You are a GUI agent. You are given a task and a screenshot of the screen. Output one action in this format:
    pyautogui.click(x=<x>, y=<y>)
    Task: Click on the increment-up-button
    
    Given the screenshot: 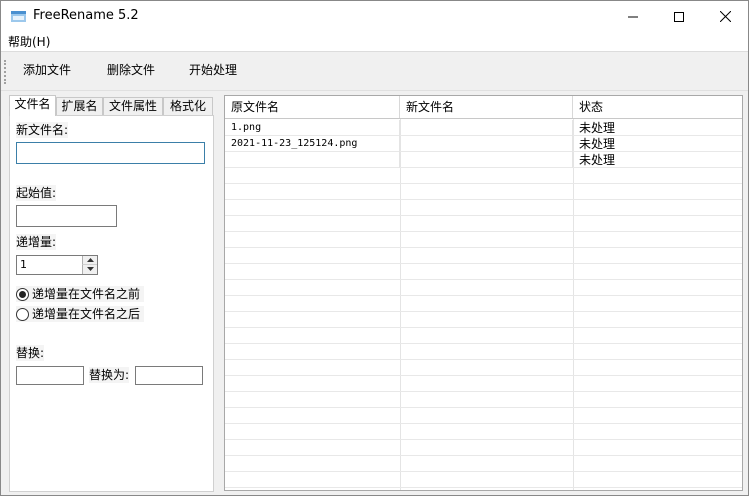 What is the action you would take?
    pyautogui.click(x=89, y=260)
    